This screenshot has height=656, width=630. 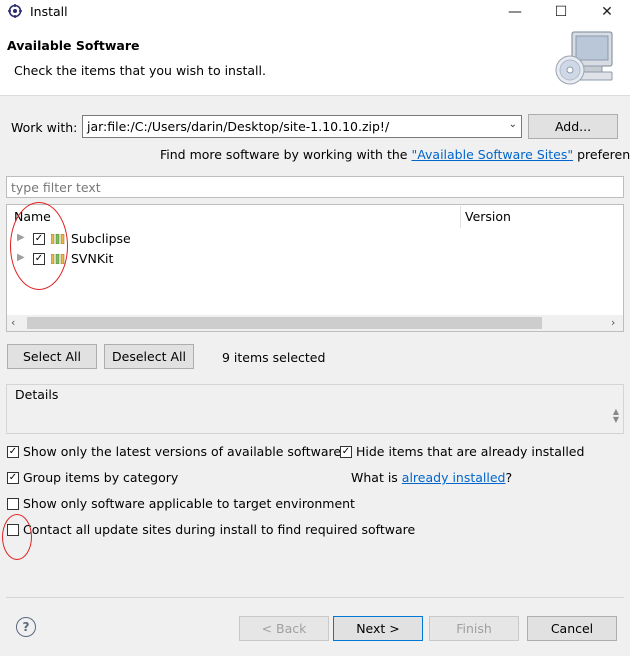 I want to click on checkbox-hide-installed: ✓, so click(x=346, y=451).